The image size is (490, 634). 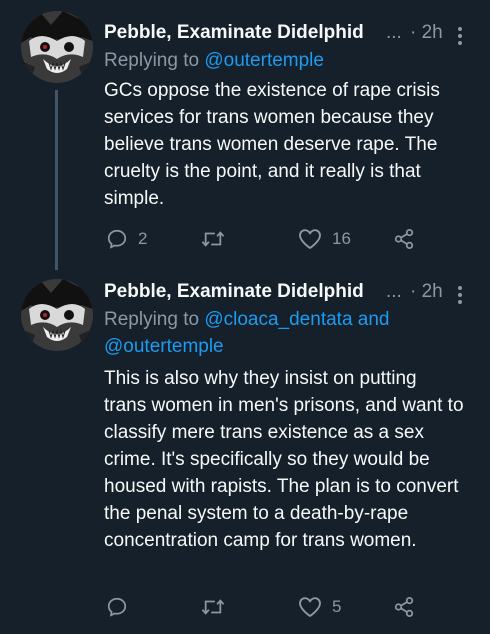 I want to click on like-button: 5, so click(x=319, y=607).